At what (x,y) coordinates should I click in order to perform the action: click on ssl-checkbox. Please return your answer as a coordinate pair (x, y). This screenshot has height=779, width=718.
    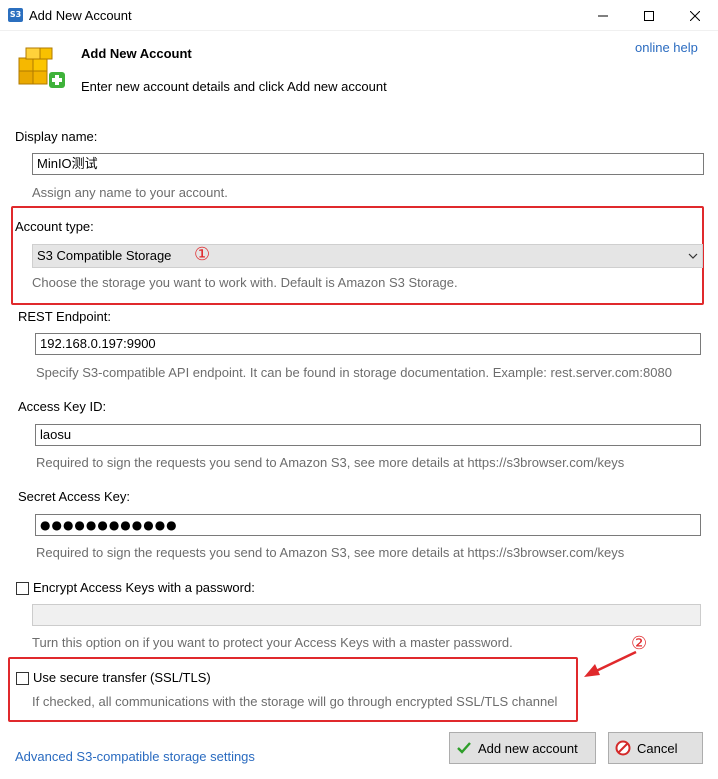
    Looking at the image, I should click on (22, 678).